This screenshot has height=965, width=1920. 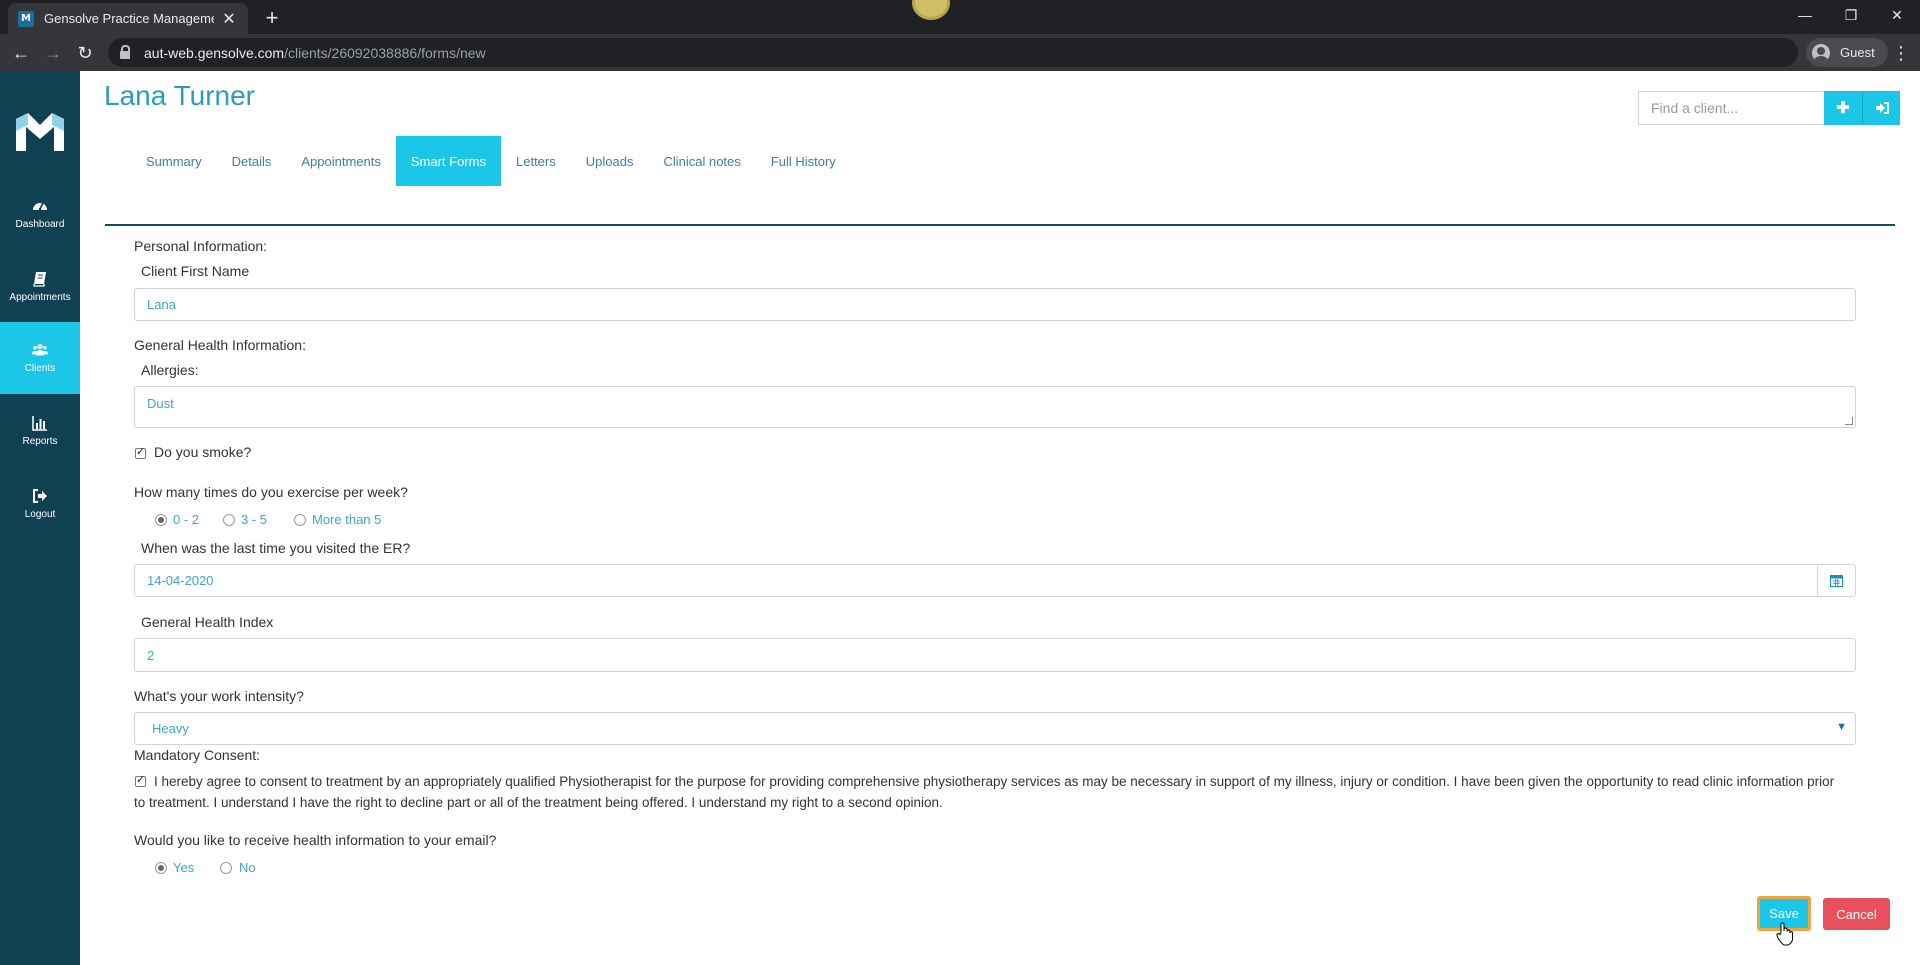 I want to click on smoke-label: Do you smoke?, so click(x=203, y=452).